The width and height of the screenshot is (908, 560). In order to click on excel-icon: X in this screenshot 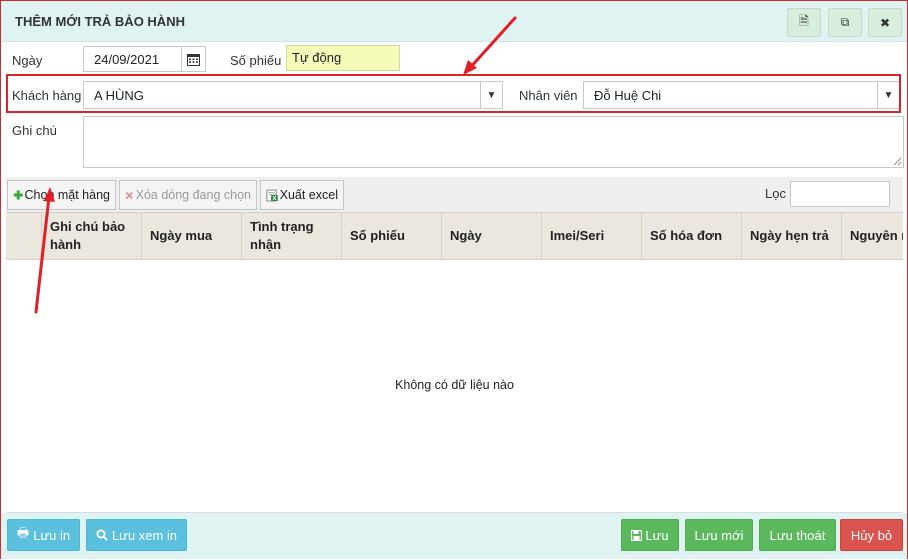, I will do `click(272, 195)`.